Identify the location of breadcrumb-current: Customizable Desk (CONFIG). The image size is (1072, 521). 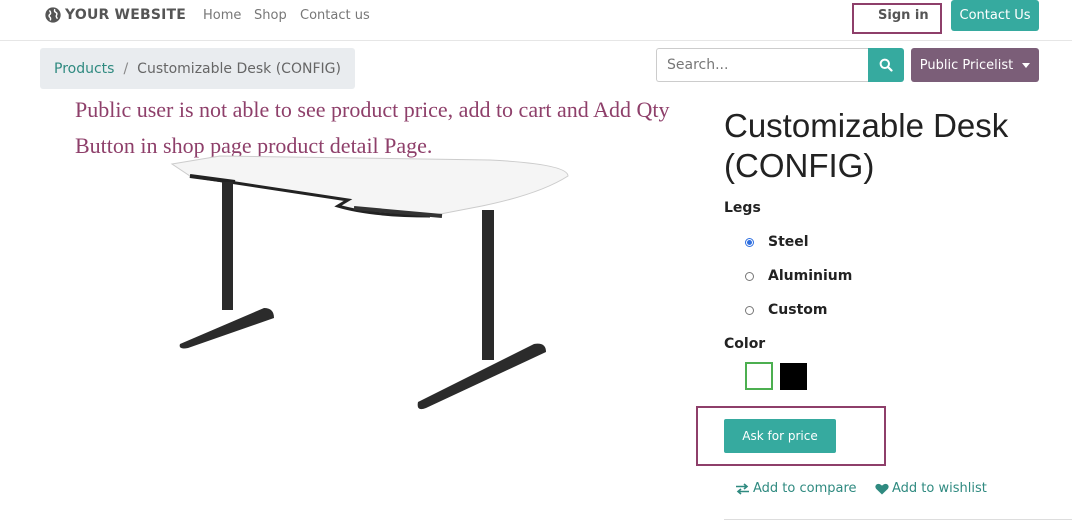
(239, 68).